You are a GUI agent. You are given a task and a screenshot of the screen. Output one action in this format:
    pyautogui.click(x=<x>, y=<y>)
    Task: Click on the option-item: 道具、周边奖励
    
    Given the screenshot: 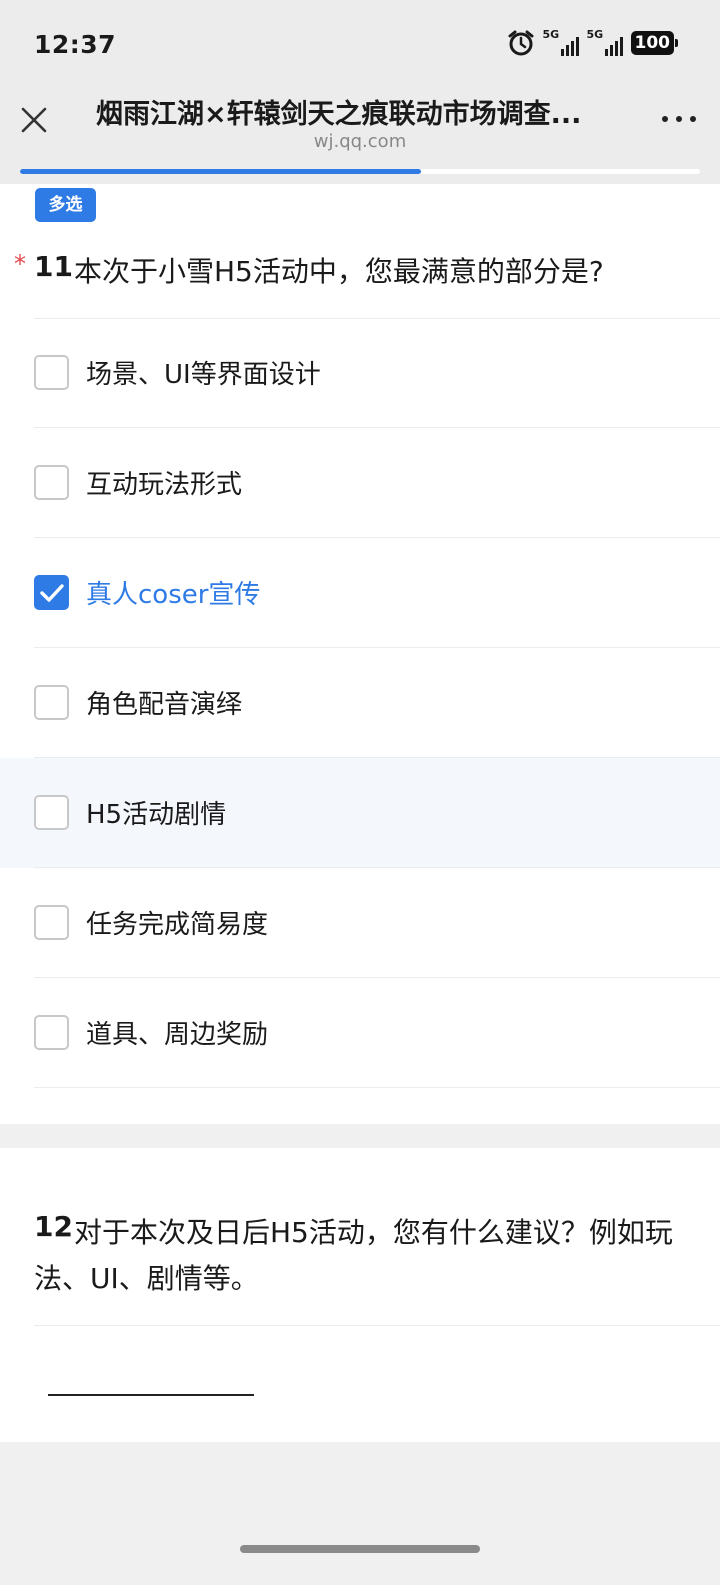 What is the action you would take?
    pyautogui.click(x=360, y=1033)
    